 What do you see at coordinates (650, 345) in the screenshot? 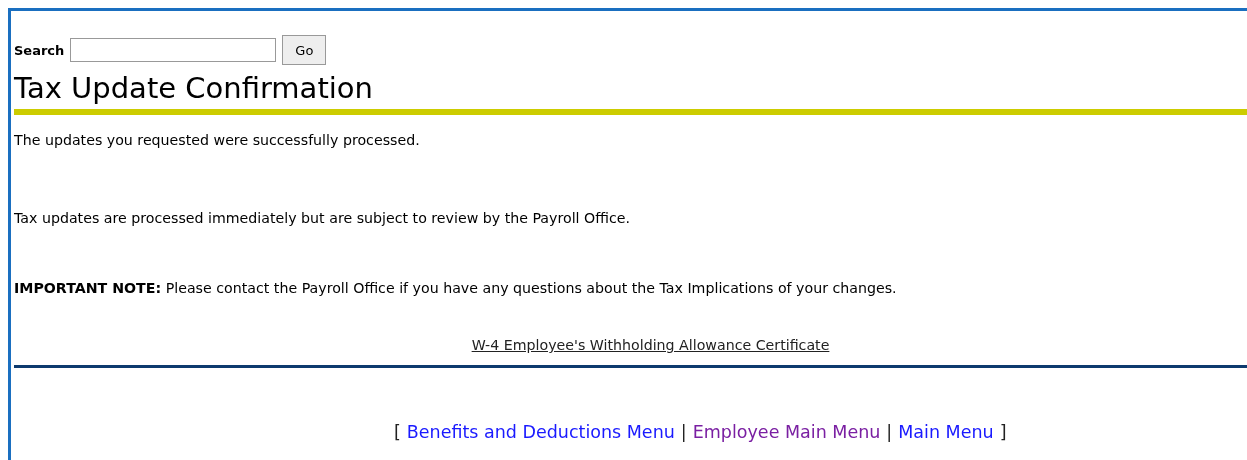
I see `certificate-link: W-4 Employee's Withholding Allowance Certificate` at bounding box center [650, 345].